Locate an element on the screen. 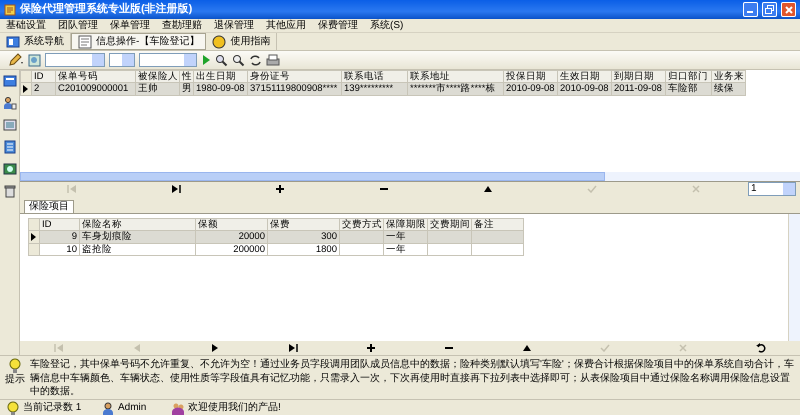 The width and height of the screenshot is (800, 415). table-cell: 盗抢险 is located at coordinates (97, 249).